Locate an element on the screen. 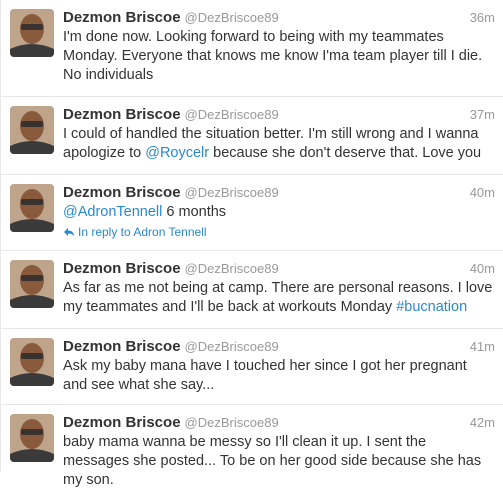 The image size is (503, 490). timestamp: 36m is located at coordinates (482, 18).